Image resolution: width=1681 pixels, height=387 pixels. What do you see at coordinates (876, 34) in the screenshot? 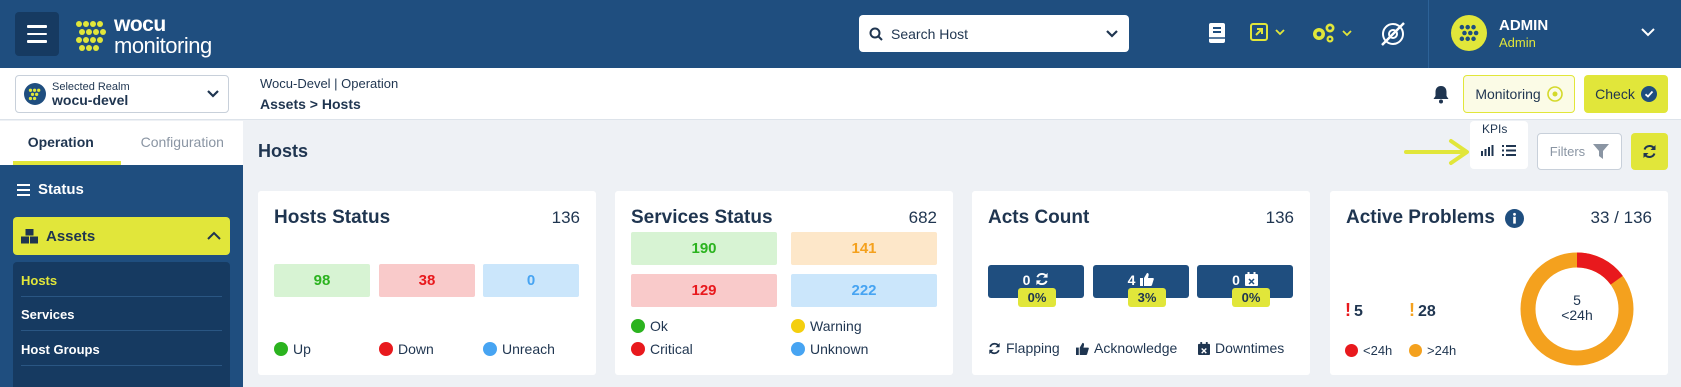
I see `search-icon` at bounding box center [876, 34].